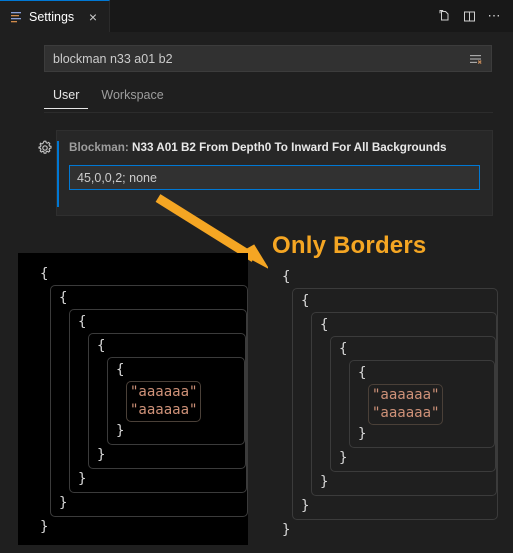  What do you see at coordinates (255, 59) in the screenshot?
I see `search-input: blockman n33 a01 b2` at bounding box center [255, 59].